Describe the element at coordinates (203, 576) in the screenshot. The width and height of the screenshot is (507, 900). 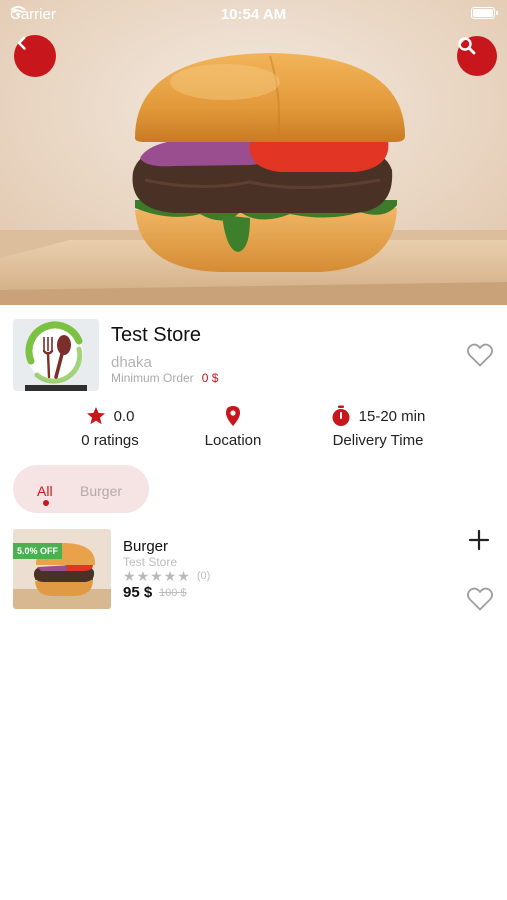
I see `rating-count: (0)` at that location.